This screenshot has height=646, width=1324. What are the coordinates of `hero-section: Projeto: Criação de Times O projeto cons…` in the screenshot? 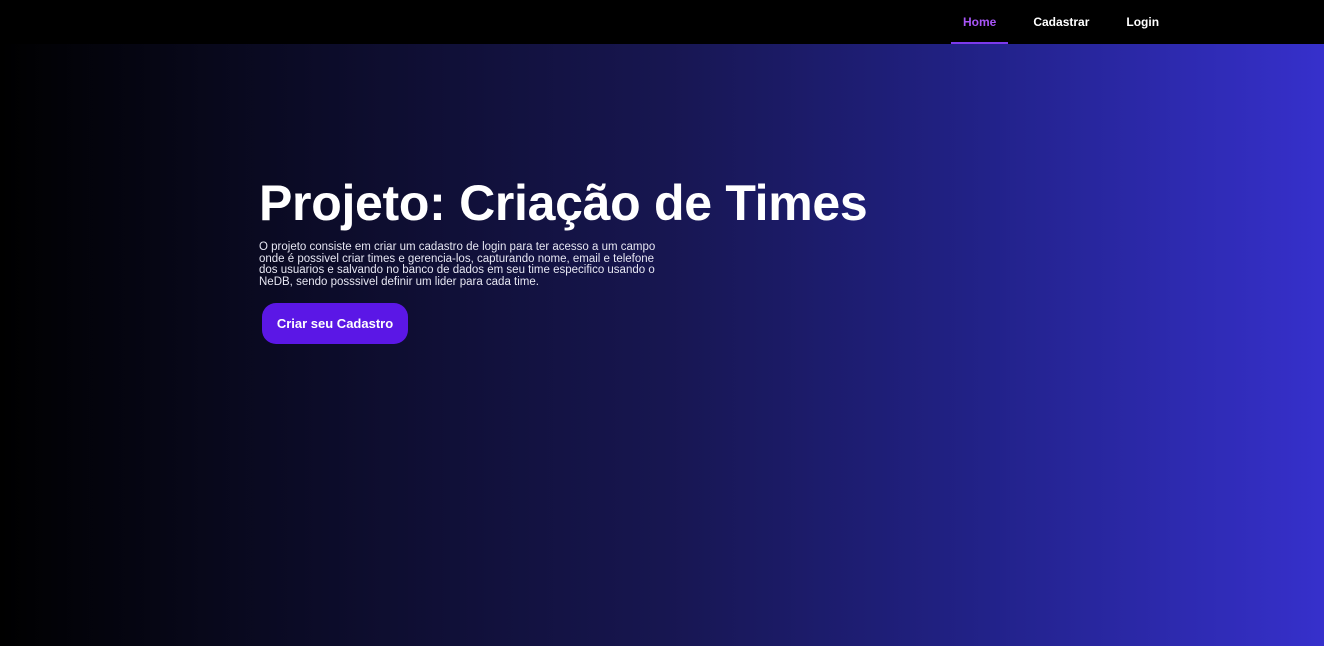 It's located at (563, 257).